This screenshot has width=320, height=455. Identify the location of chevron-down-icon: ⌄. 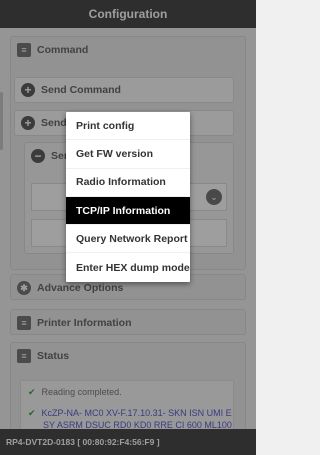
(214, 197).